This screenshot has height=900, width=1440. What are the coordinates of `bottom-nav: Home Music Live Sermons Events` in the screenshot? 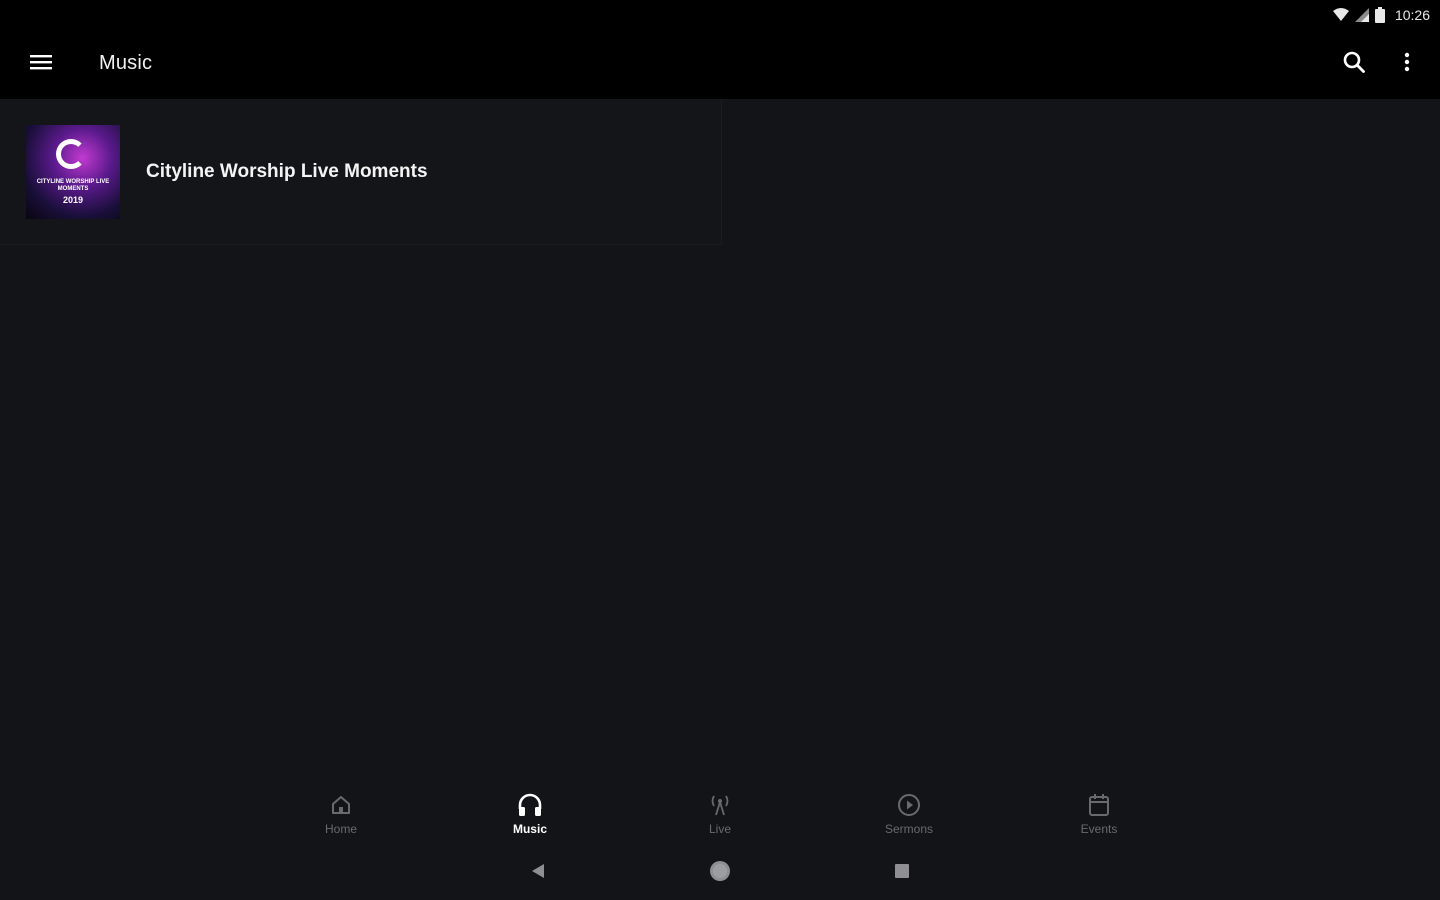 It's located at (720, 813).